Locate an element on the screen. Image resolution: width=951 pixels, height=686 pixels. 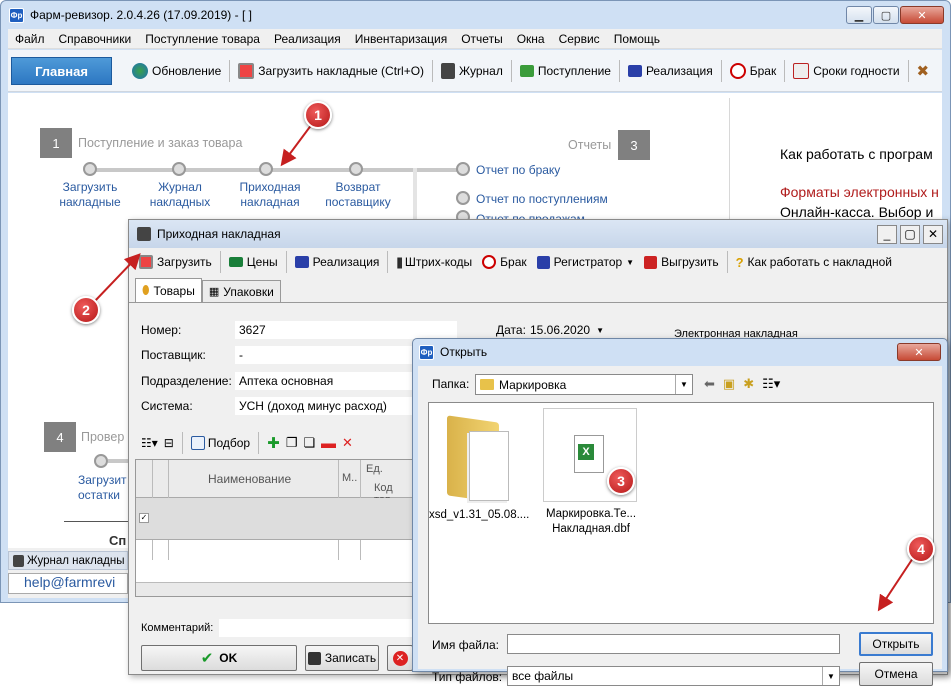
marker-1: 1 is located at coordinates (318, 115).